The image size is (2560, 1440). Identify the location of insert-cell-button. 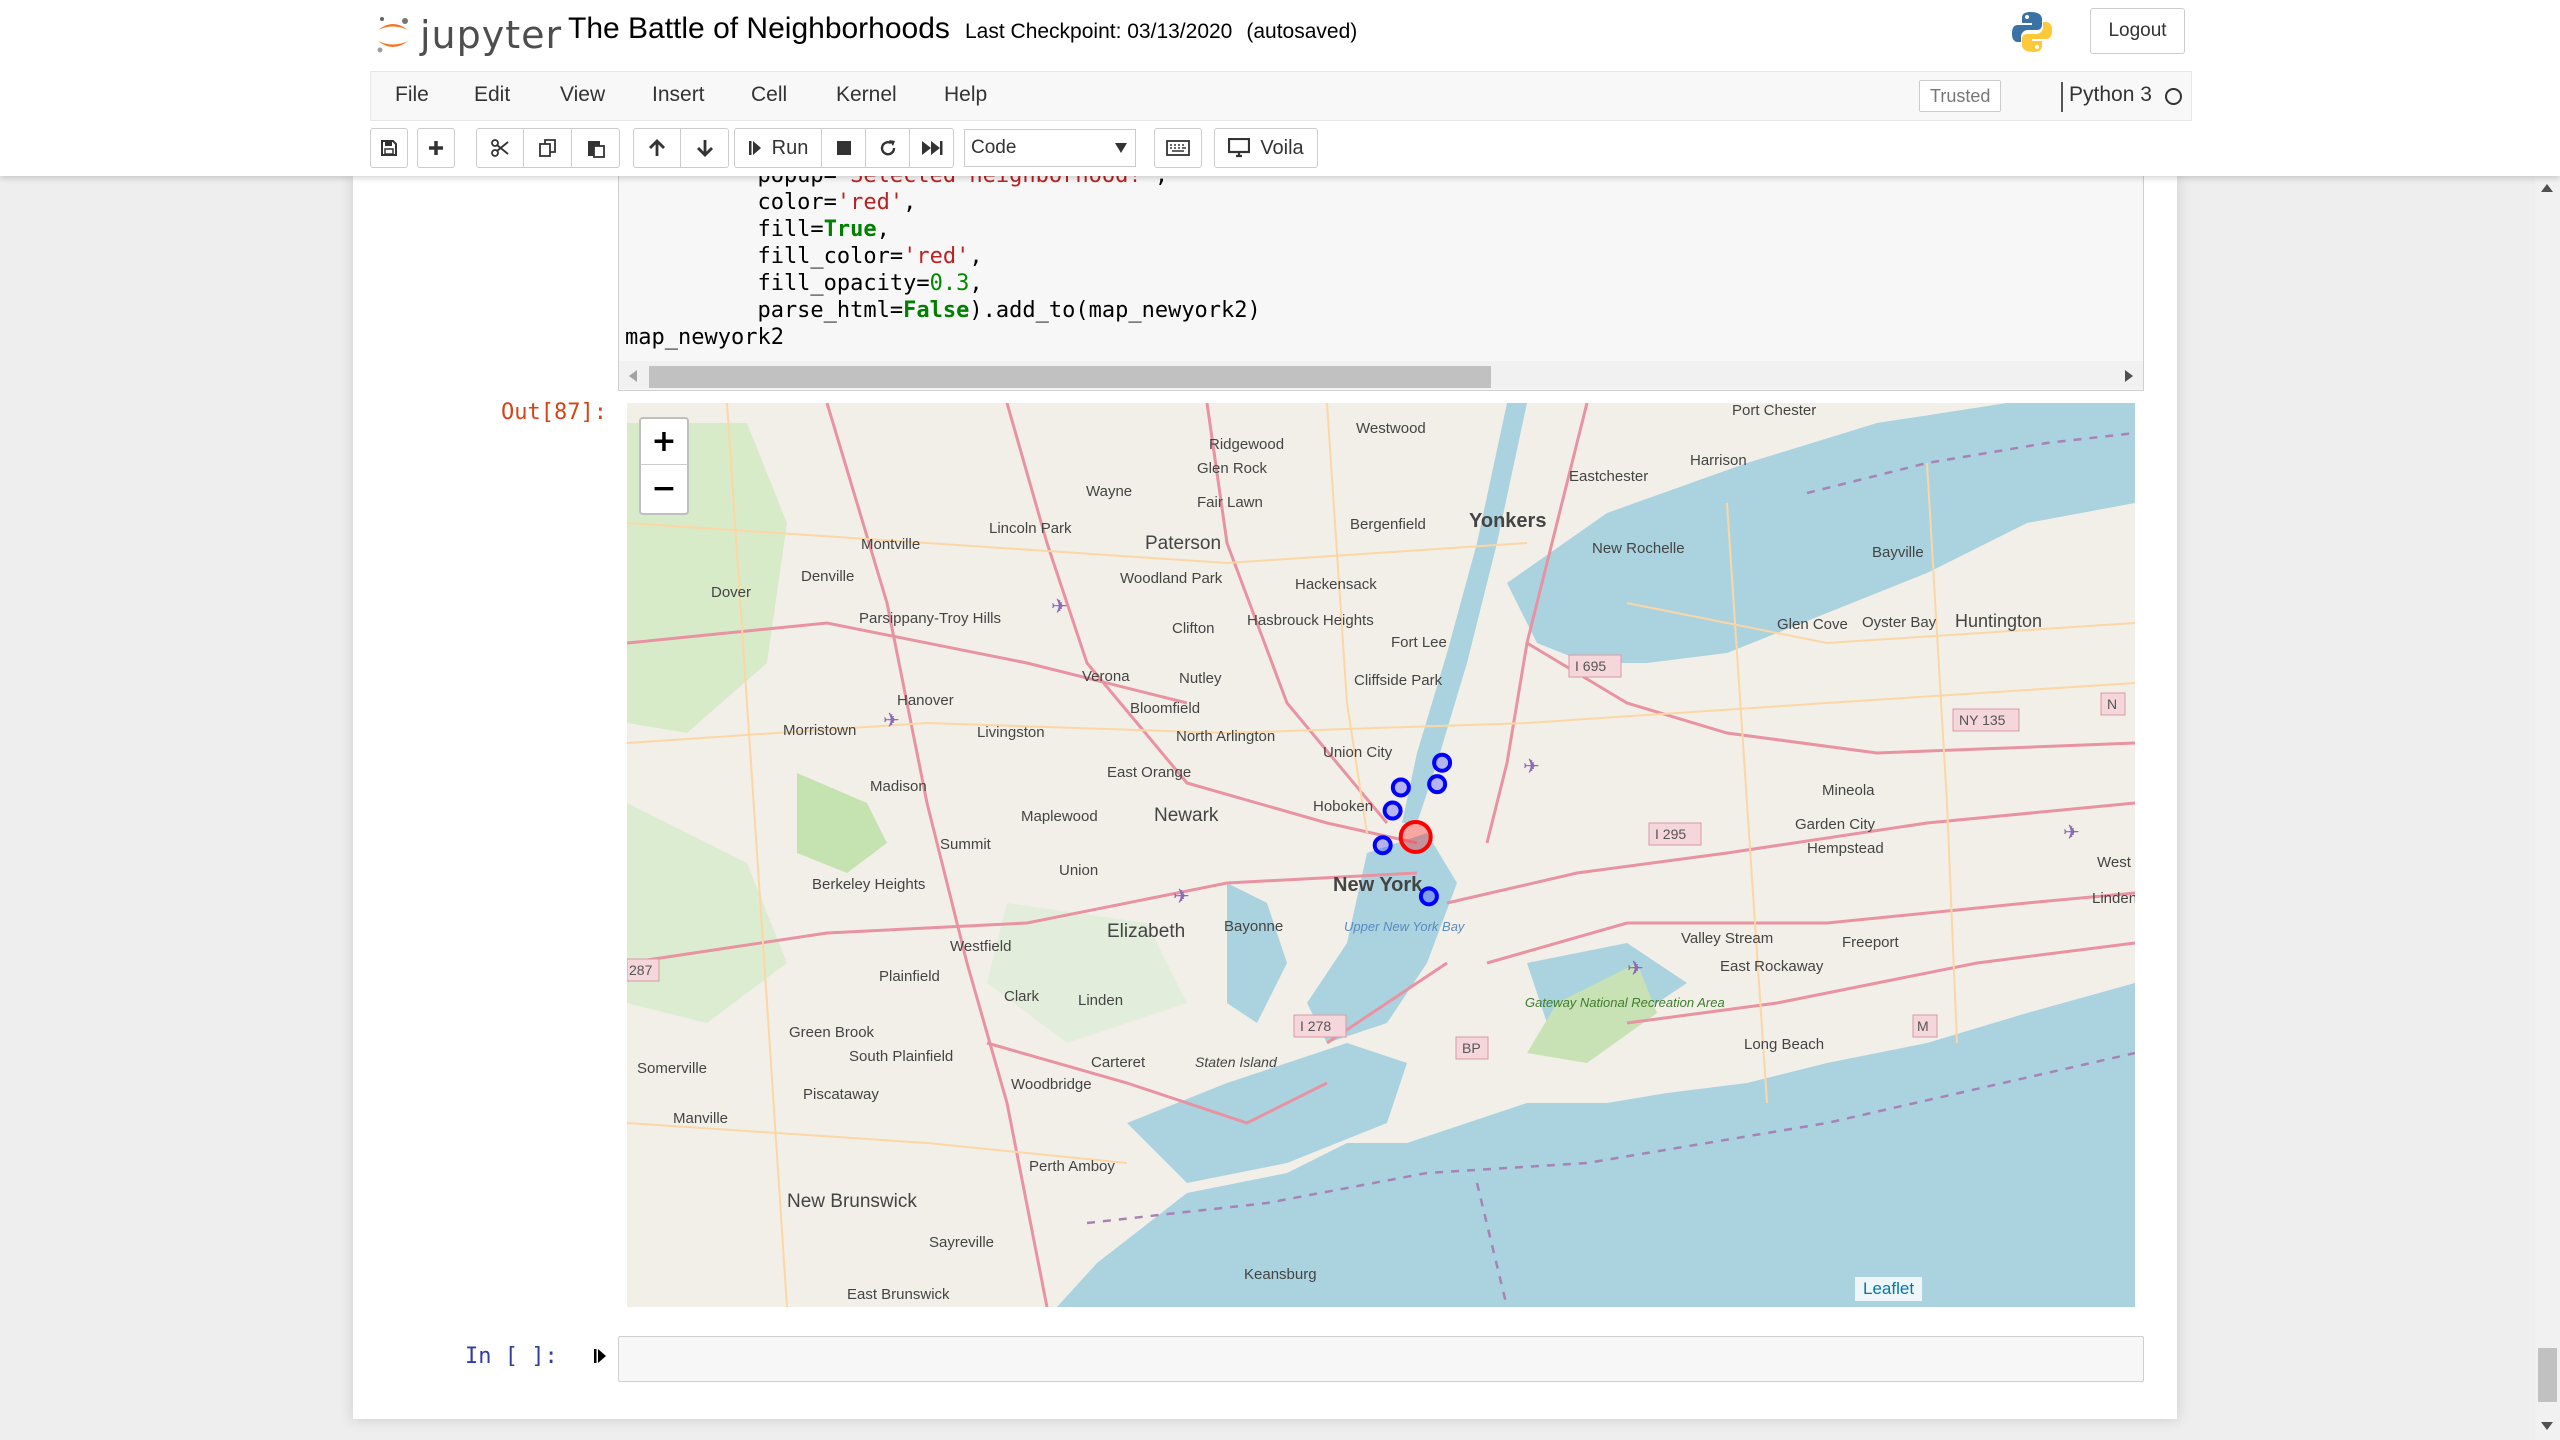
(436, 148).